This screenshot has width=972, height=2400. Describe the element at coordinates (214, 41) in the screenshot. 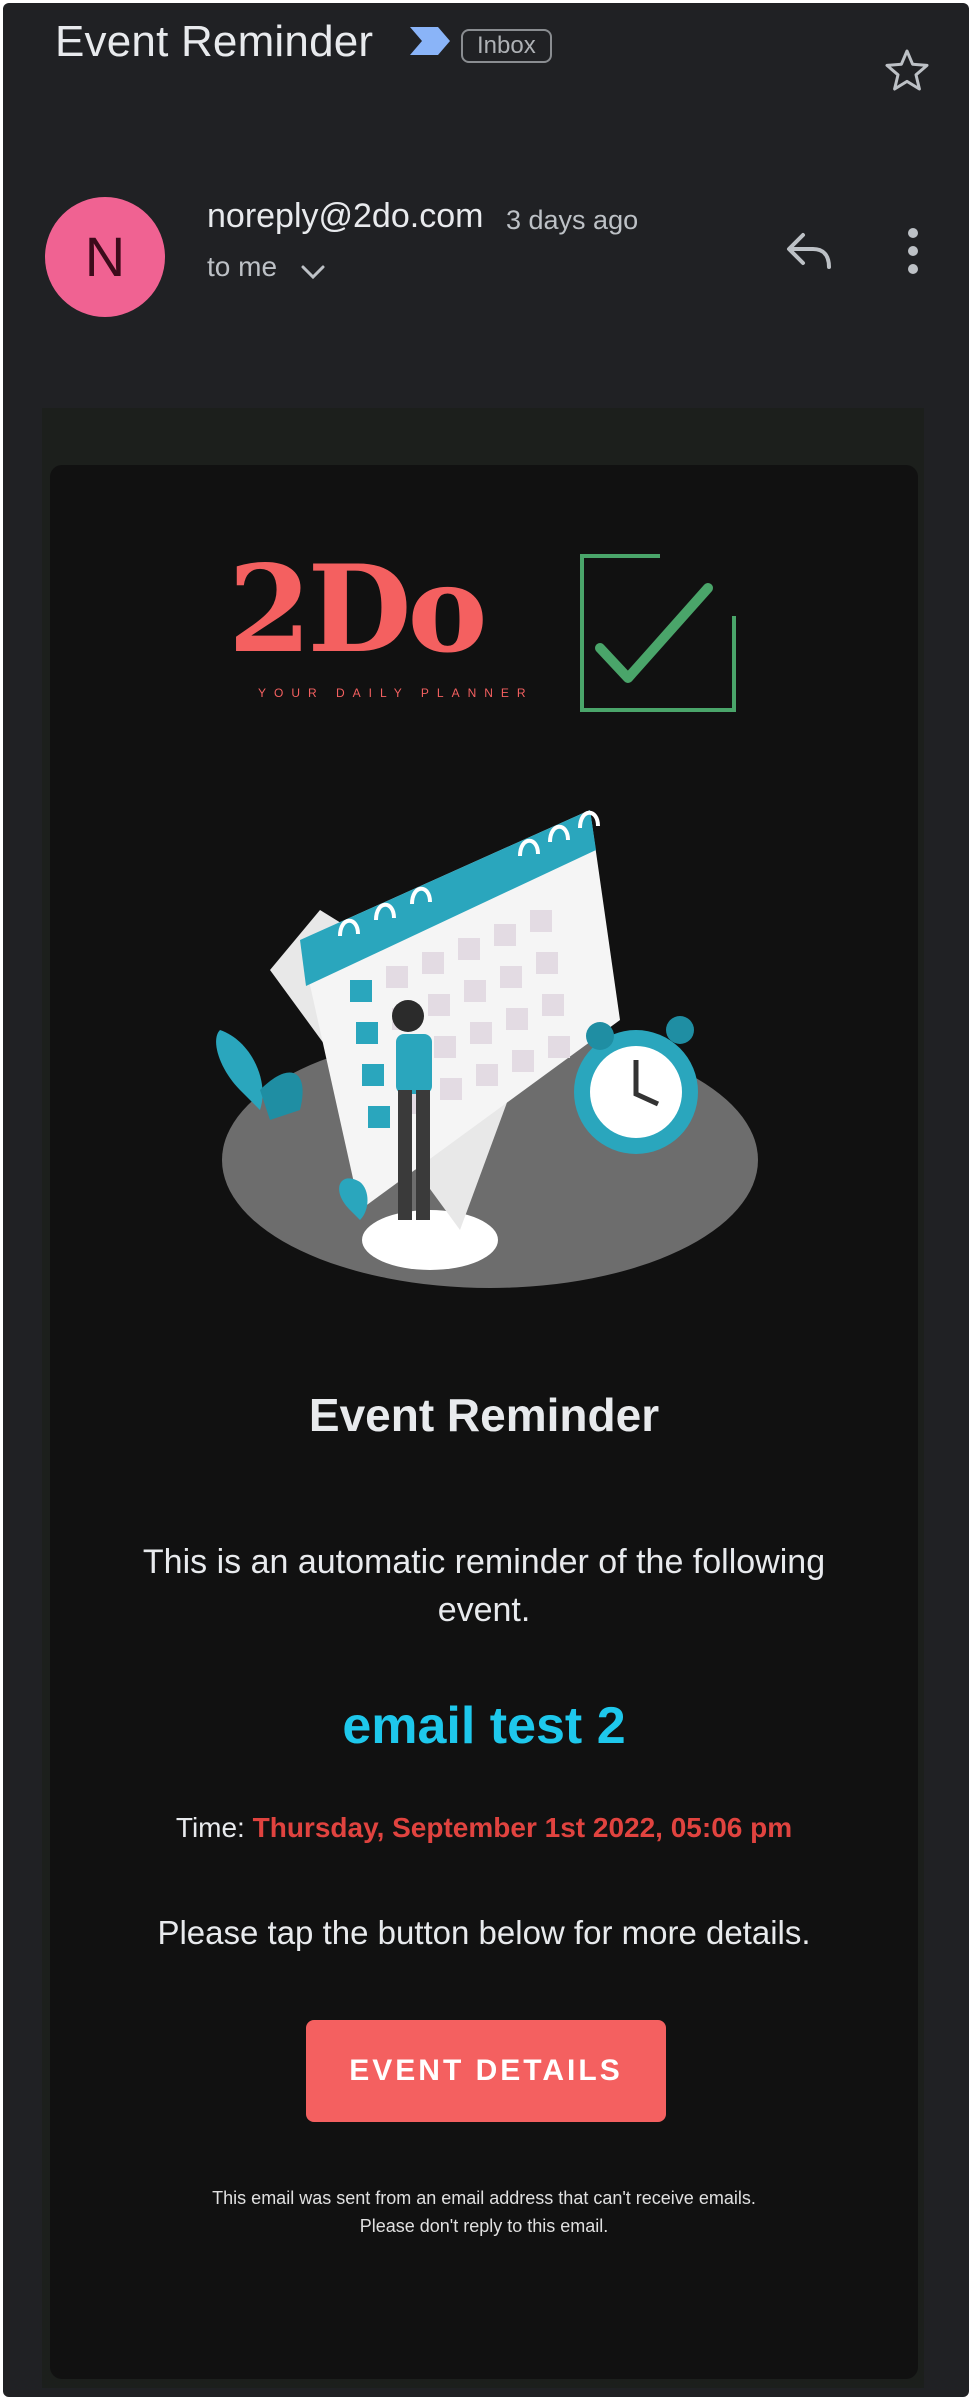

I see `email-subject: Event Reminder` at that location.